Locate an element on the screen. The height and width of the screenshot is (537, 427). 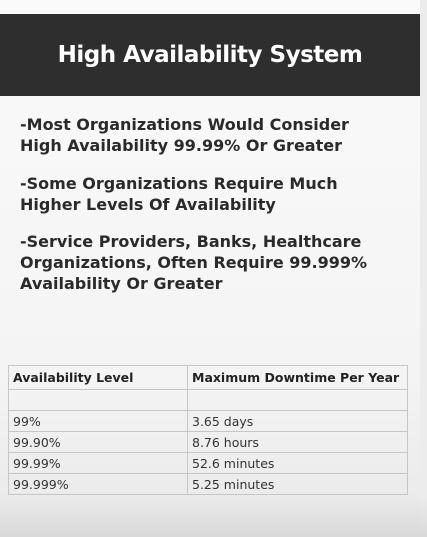
table-cell: 99% is located at coordinates (98, 421).